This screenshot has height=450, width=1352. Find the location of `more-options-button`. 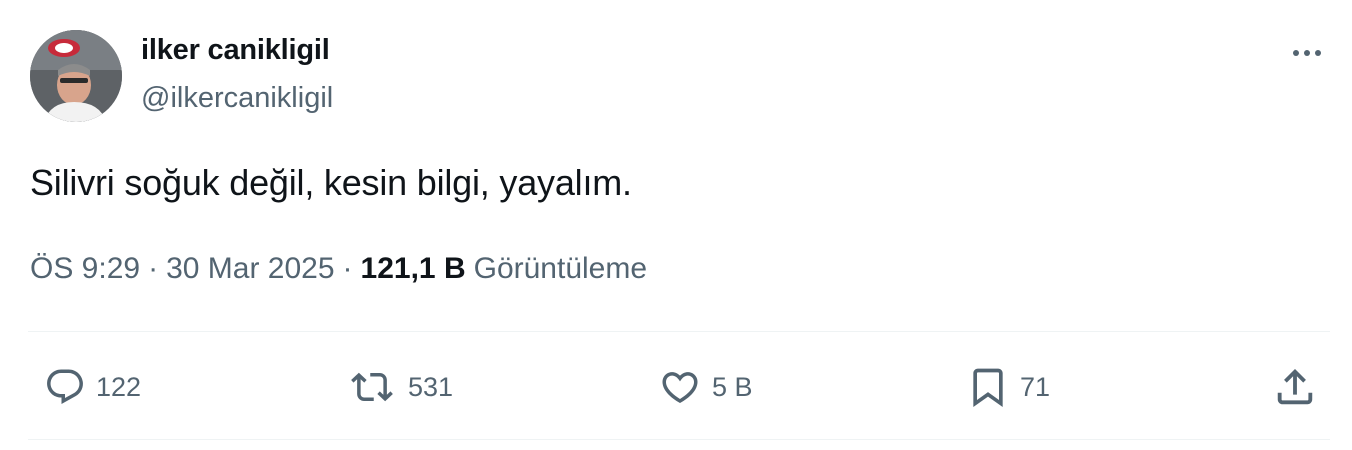

more-options-button is located at coordinates (1307, 53).